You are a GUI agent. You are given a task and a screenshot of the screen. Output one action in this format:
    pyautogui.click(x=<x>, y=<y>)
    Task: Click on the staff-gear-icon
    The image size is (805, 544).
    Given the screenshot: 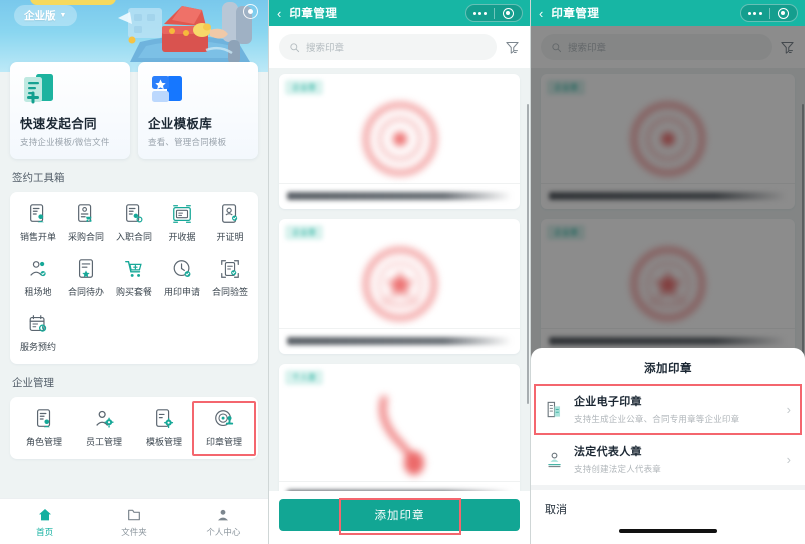 What is the action you would take?
    pyautogui.click(x=105, y=419)
    